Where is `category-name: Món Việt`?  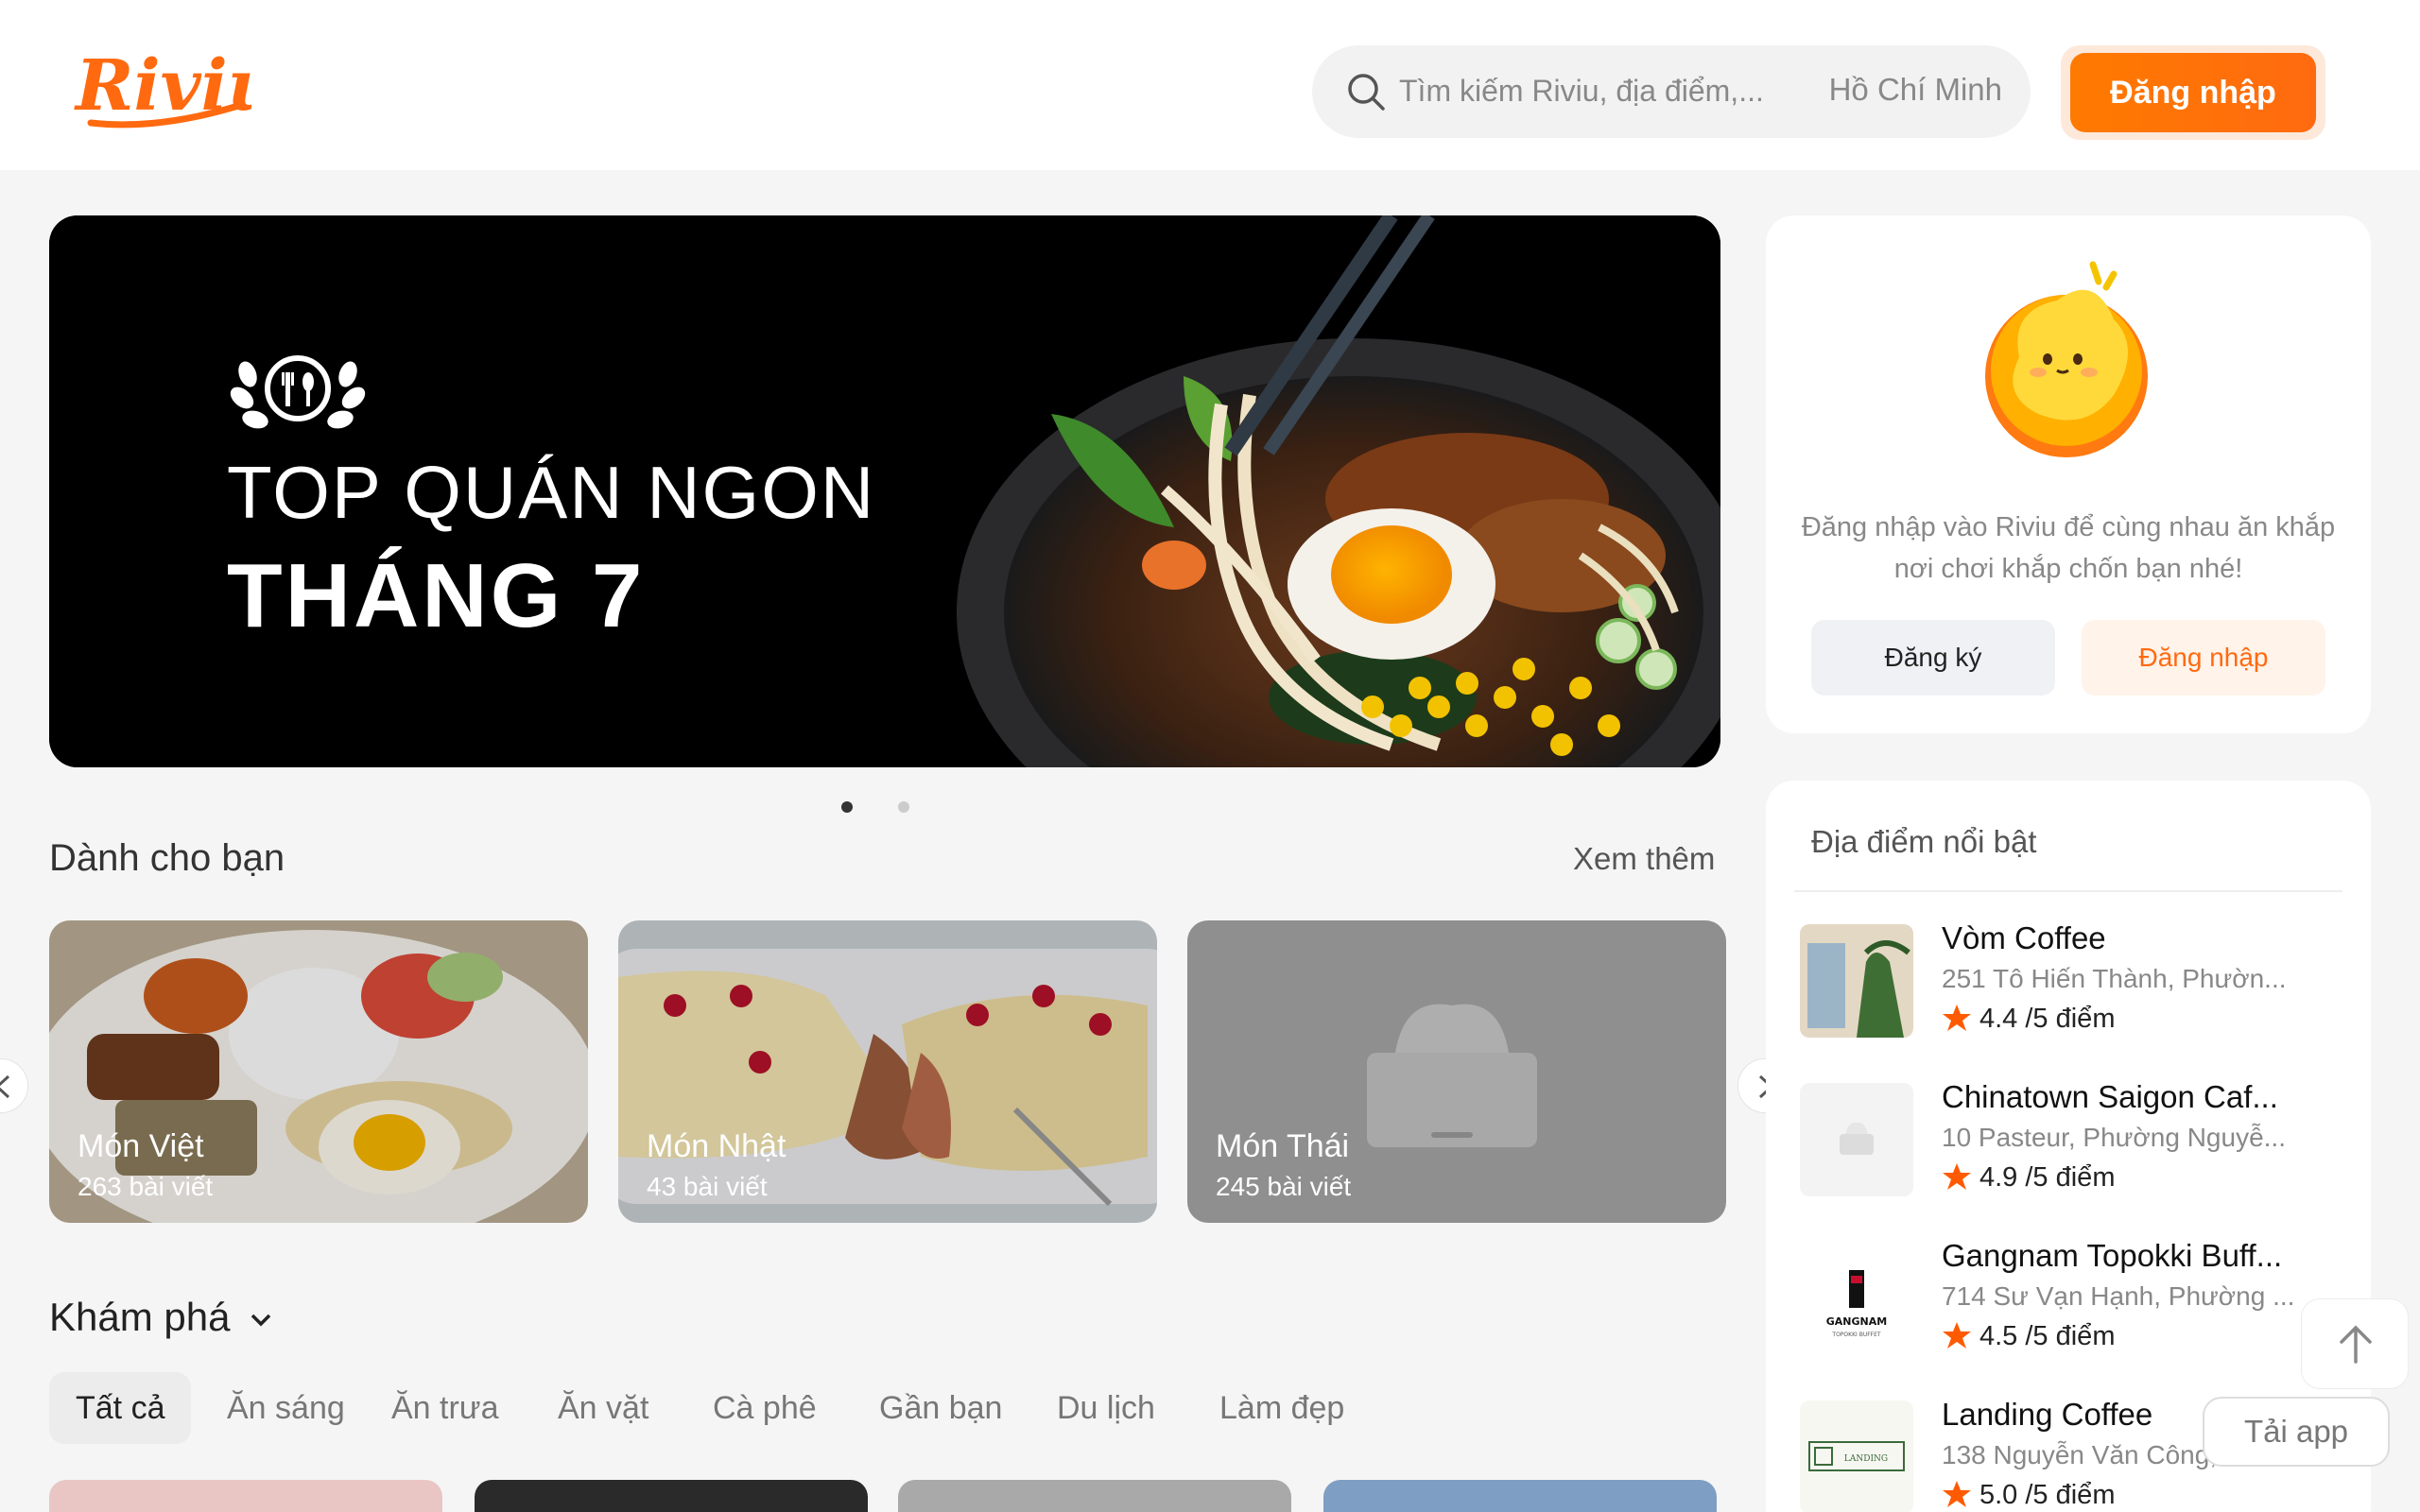 category-name: Món Việt is located at coordinates (141, 1146).